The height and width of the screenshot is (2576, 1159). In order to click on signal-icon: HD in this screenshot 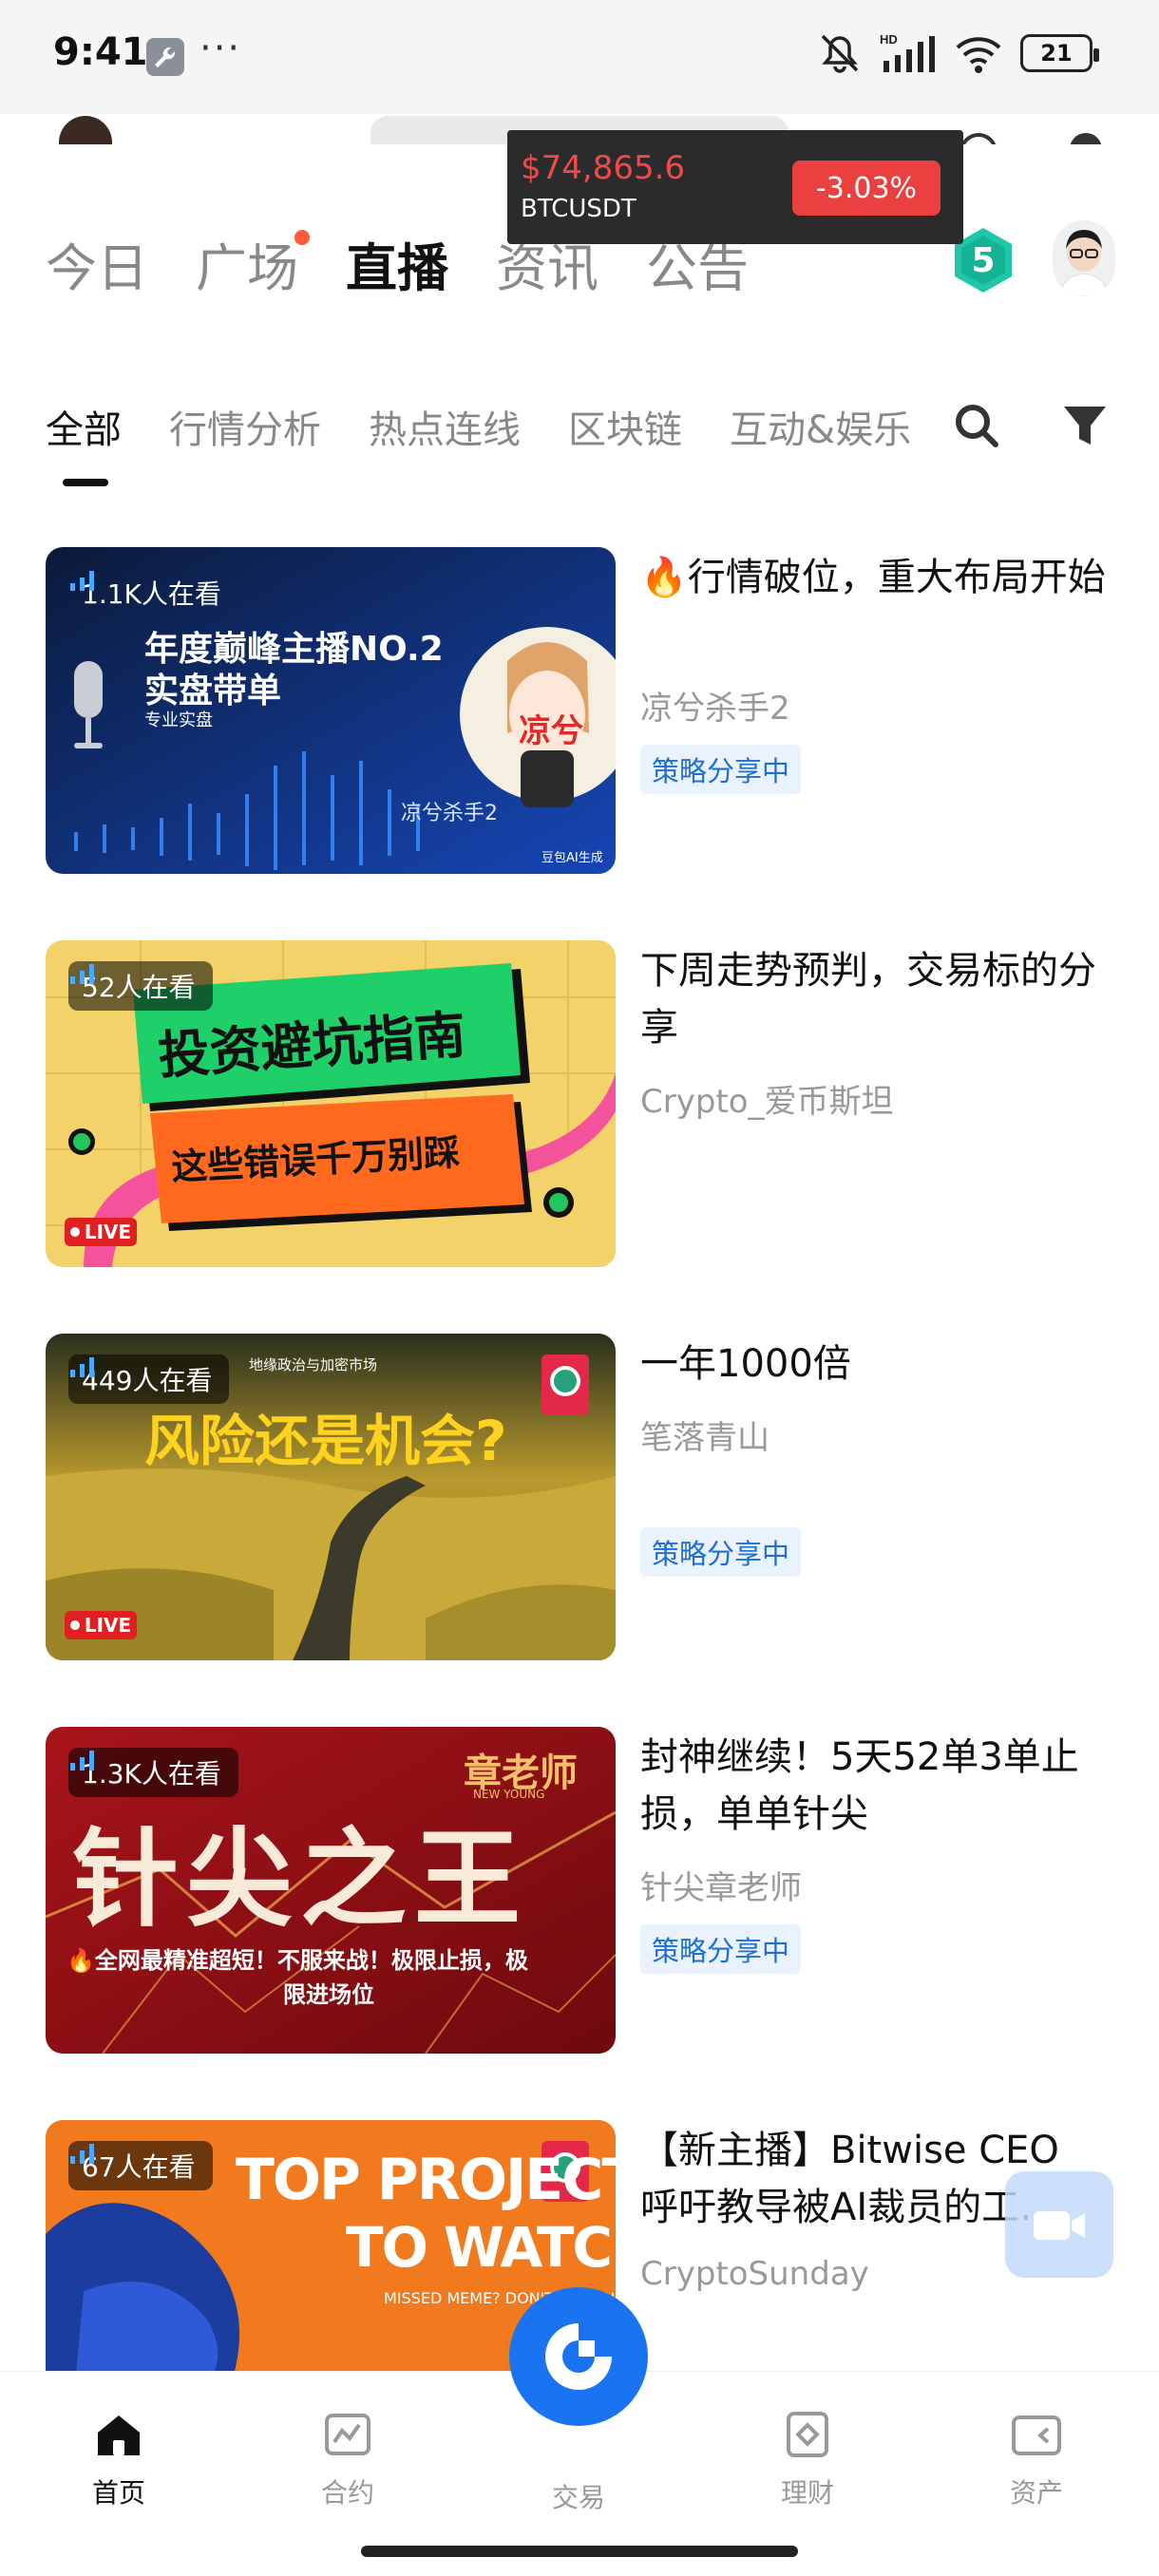, I will do `click(907, 52)`.